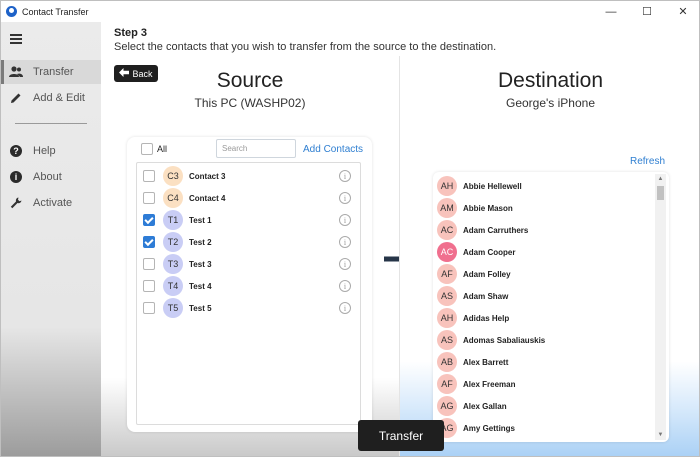 The width and height of the screenshot is (700, 457). I want to click on close-button: ✕, so click(682, 11).